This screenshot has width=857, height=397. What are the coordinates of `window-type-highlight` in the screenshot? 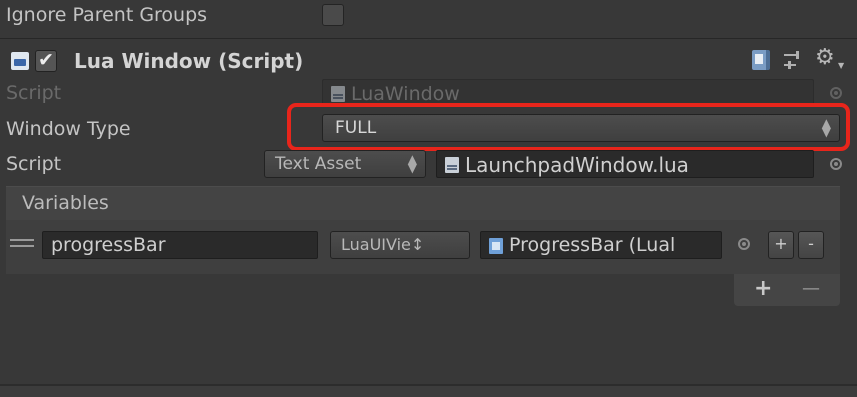 It's located at (568, 127).